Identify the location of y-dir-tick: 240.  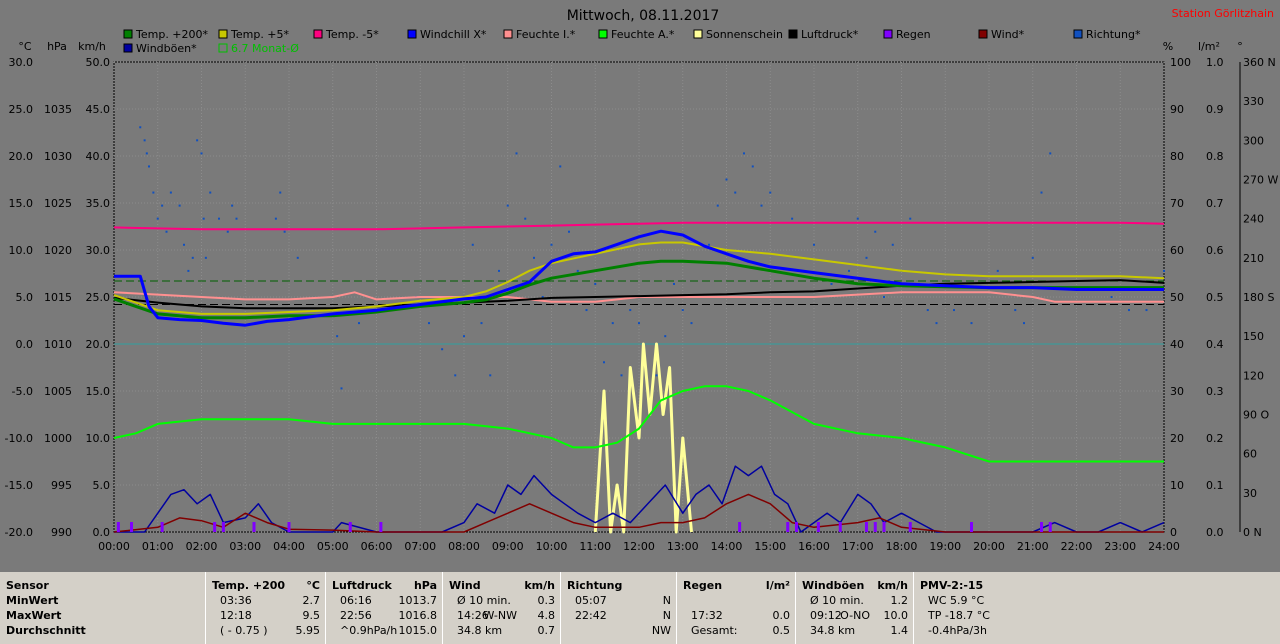
(1253, 219).